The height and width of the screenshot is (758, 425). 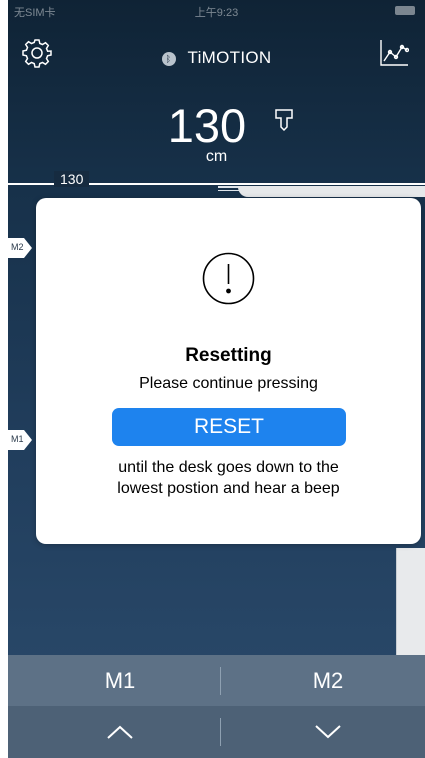 I want to click on memory-bar: M1 M2, so click(x=216, y=680).